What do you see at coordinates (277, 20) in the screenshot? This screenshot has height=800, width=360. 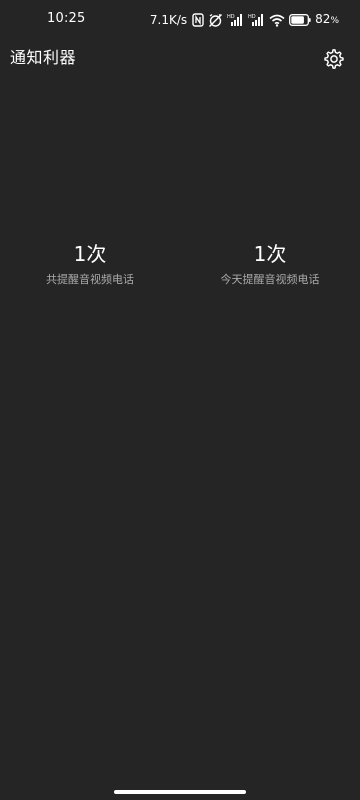 I see `wifi-icon` at bounding box center [277, 20].